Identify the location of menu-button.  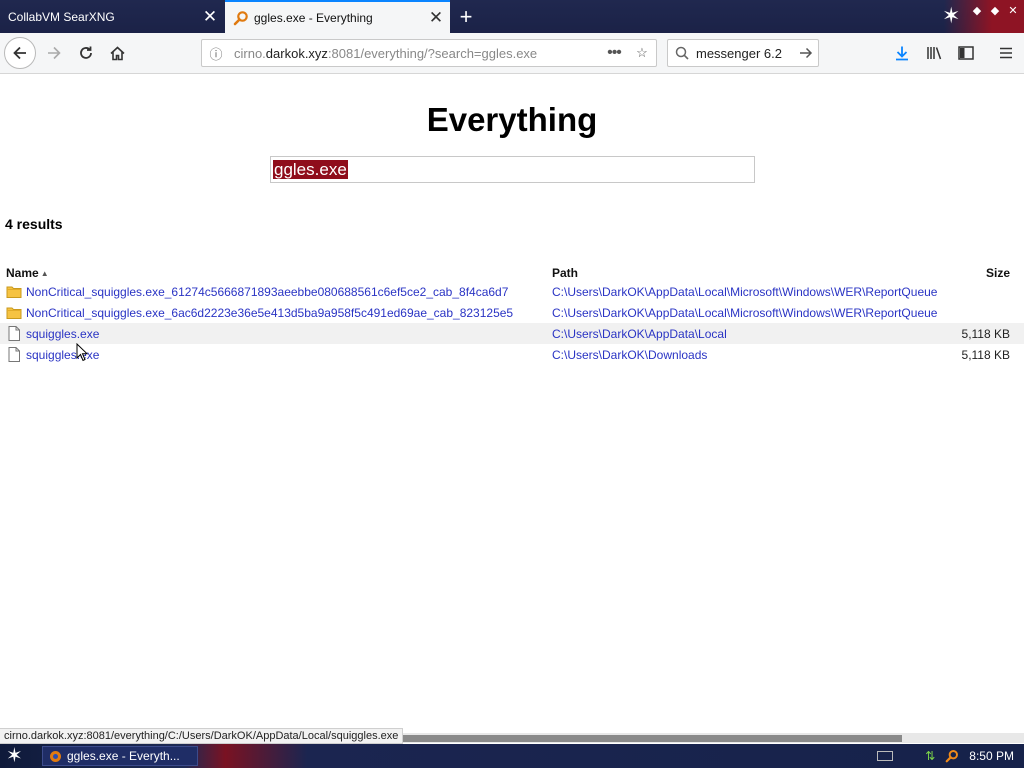
(1006, 53).